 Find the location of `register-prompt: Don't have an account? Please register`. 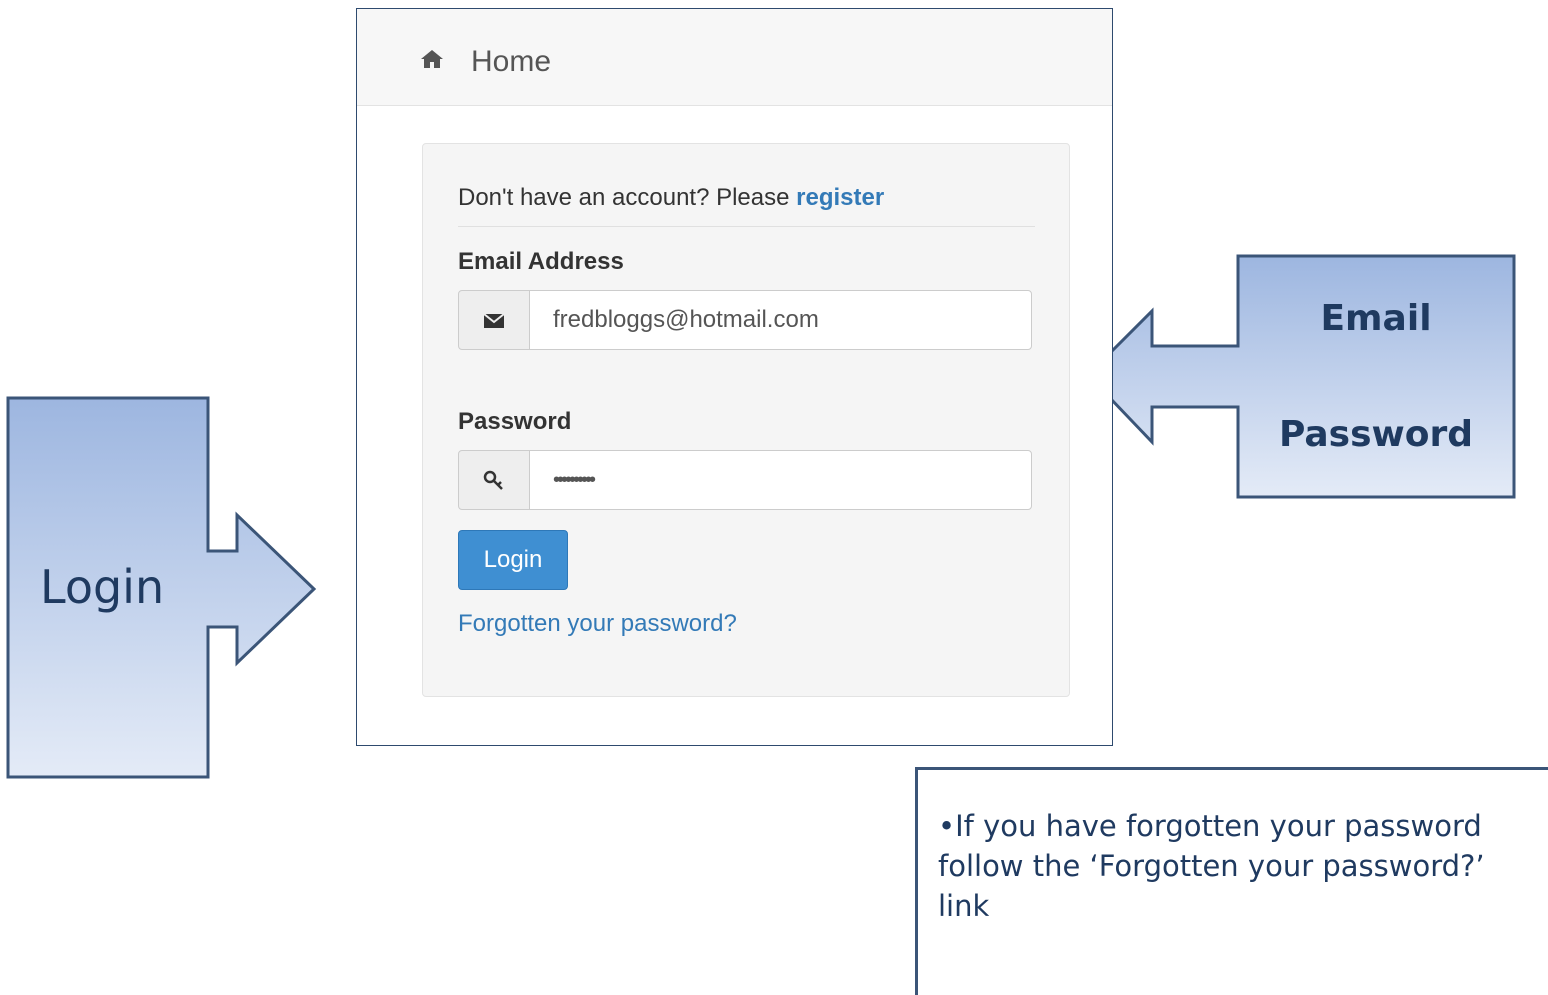

register-prompt: Don't have an account? Please register is located at coordinates (671, 198).